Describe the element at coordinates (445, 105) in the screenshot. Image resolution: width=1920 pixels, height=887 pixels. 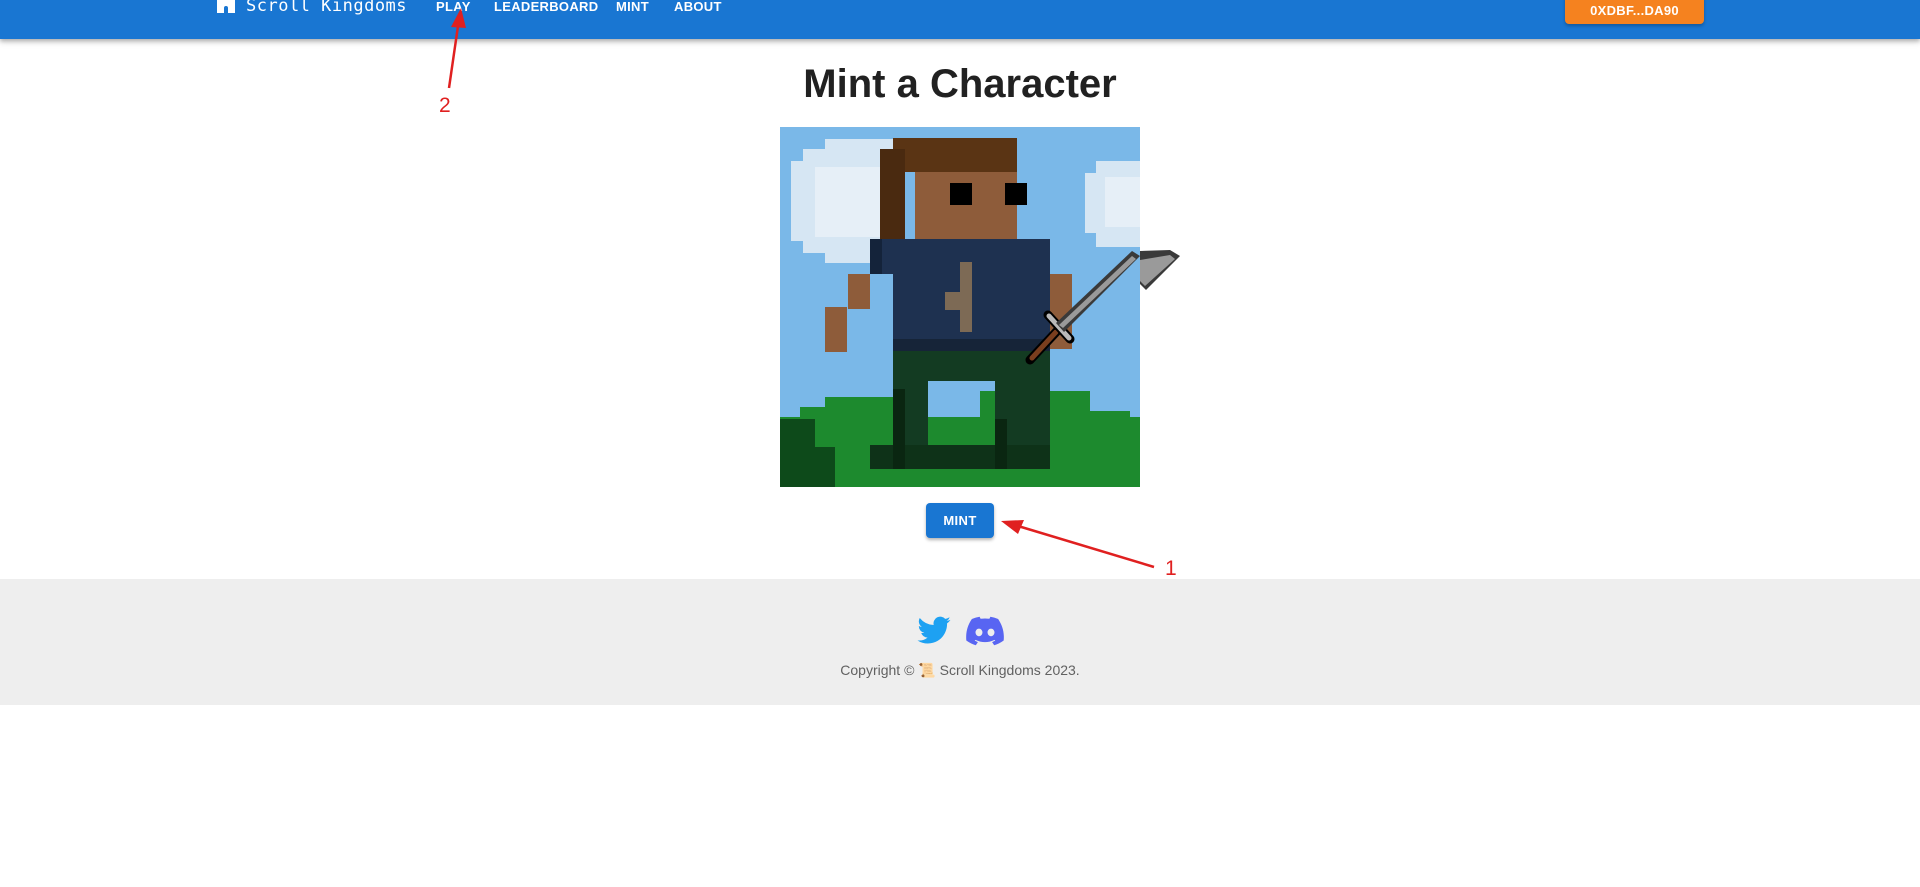
I see `annotation-marker-2: 2` at that location.